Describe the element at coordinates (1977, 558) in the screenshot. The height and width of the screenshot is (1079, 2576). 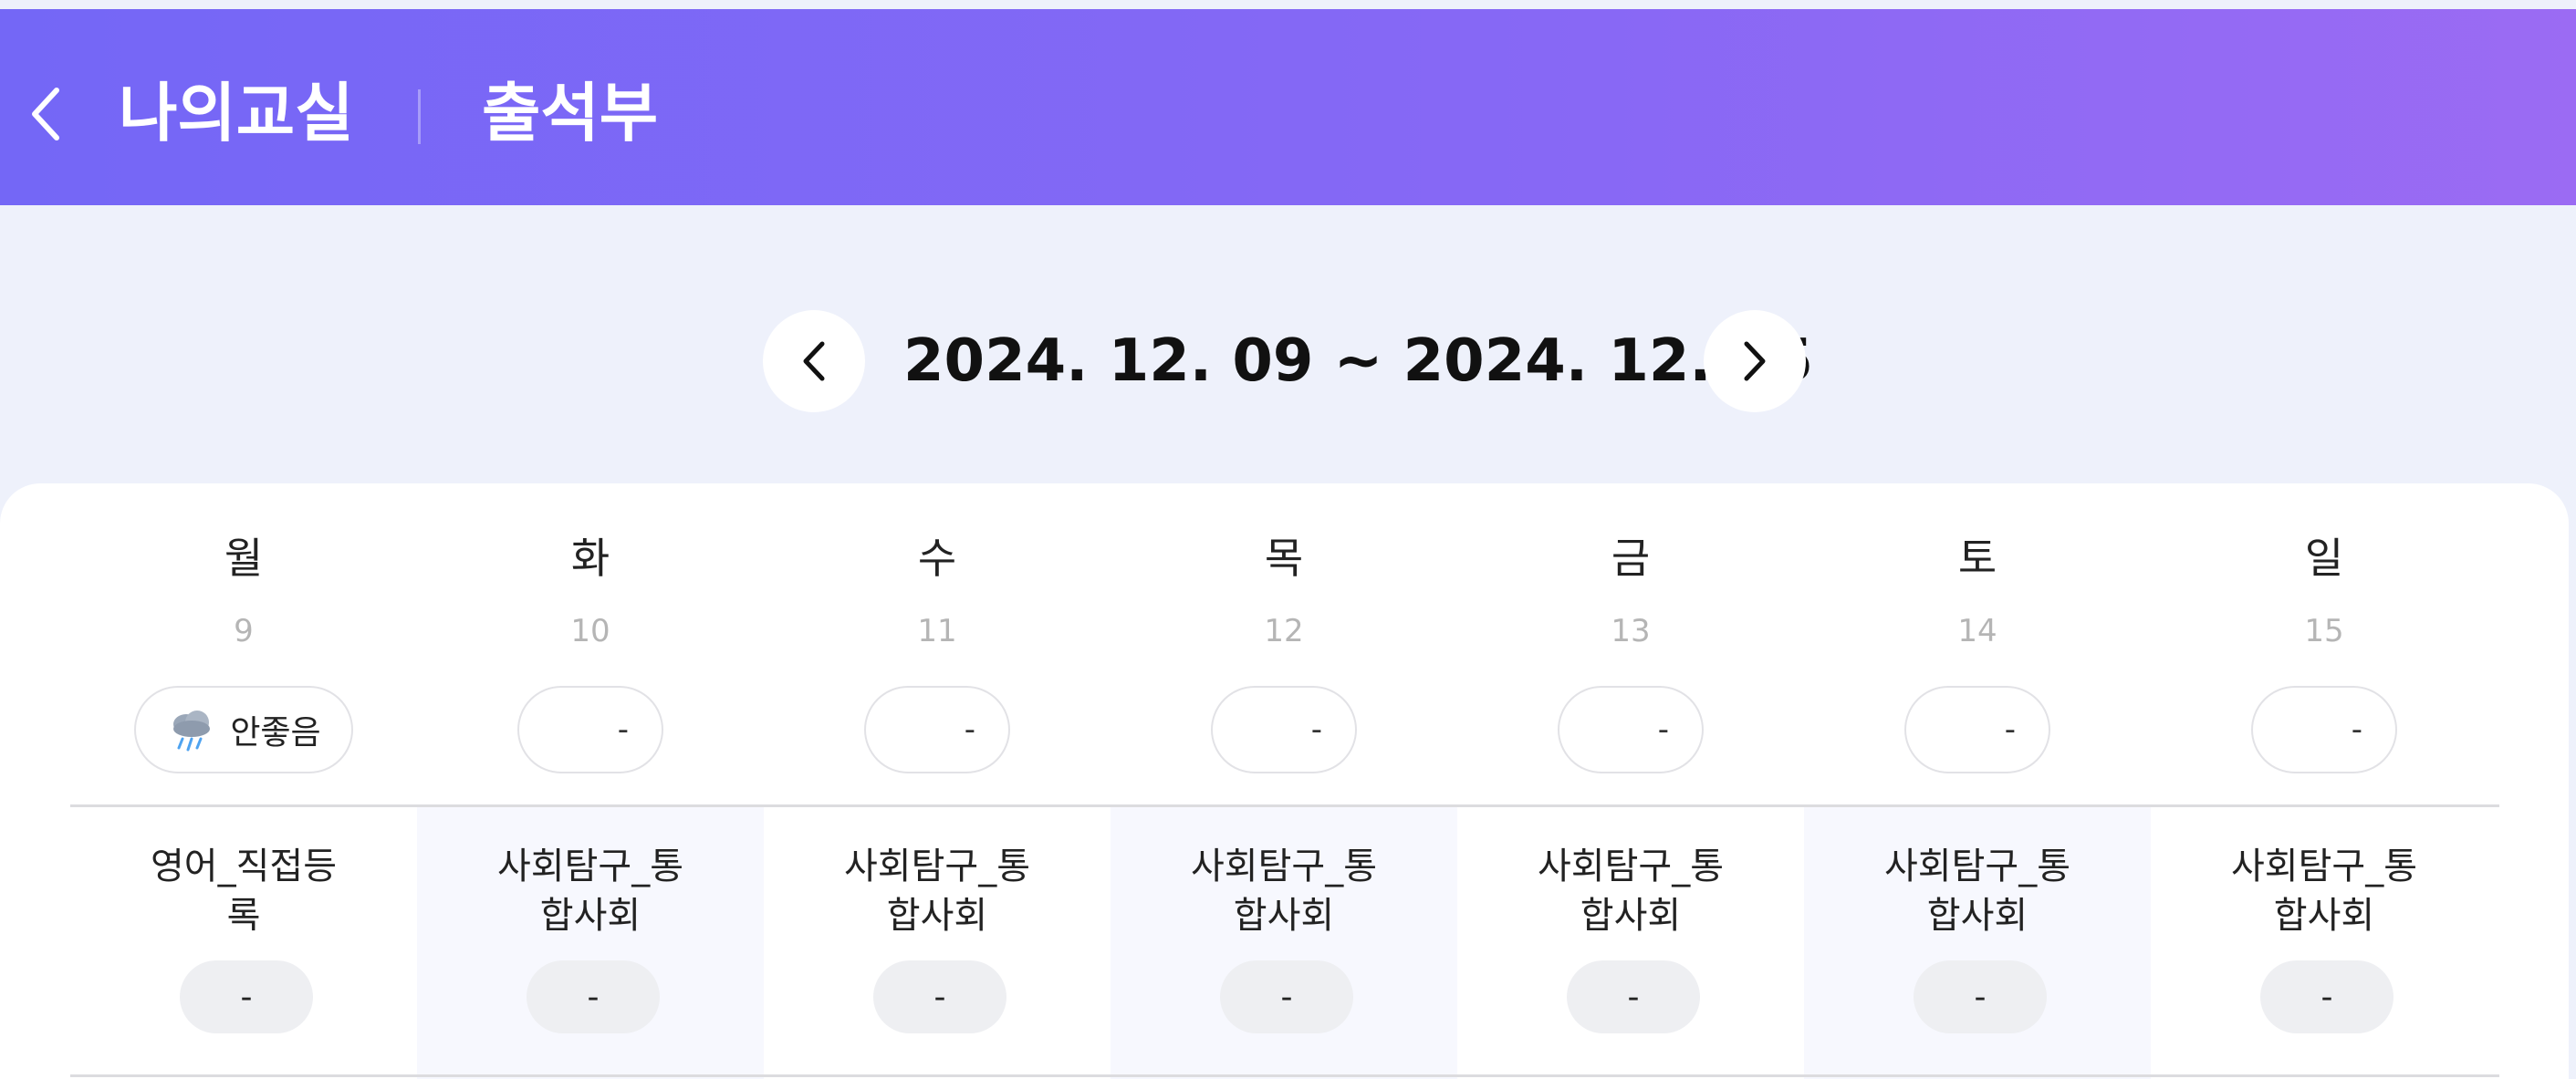
I see `day-name: 토` at that location.